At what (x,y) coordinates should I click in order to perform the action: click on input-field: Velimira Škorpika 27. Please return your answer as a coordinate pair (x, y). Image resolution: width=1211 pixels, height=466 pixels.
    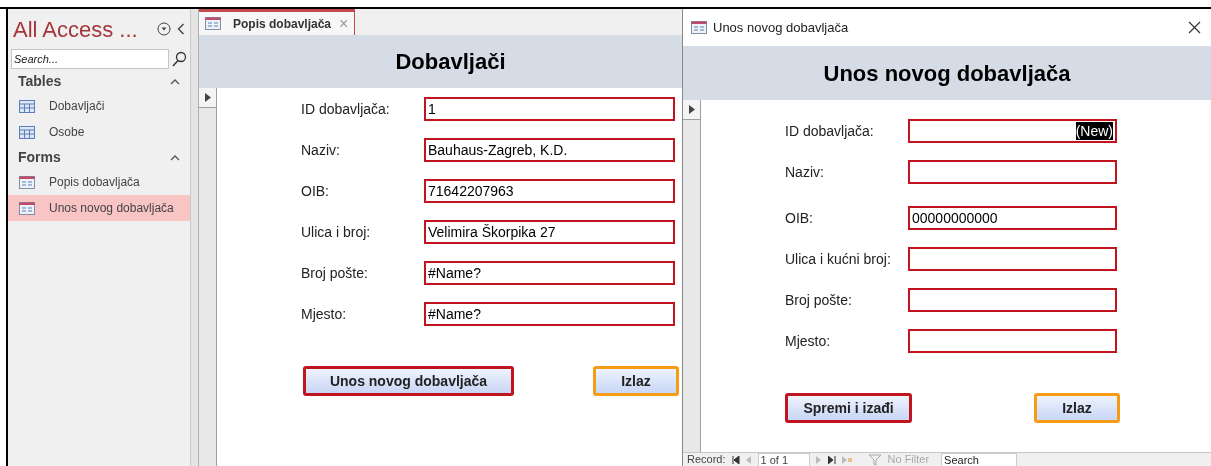
    Looking at the image, I should click on (549, 232).